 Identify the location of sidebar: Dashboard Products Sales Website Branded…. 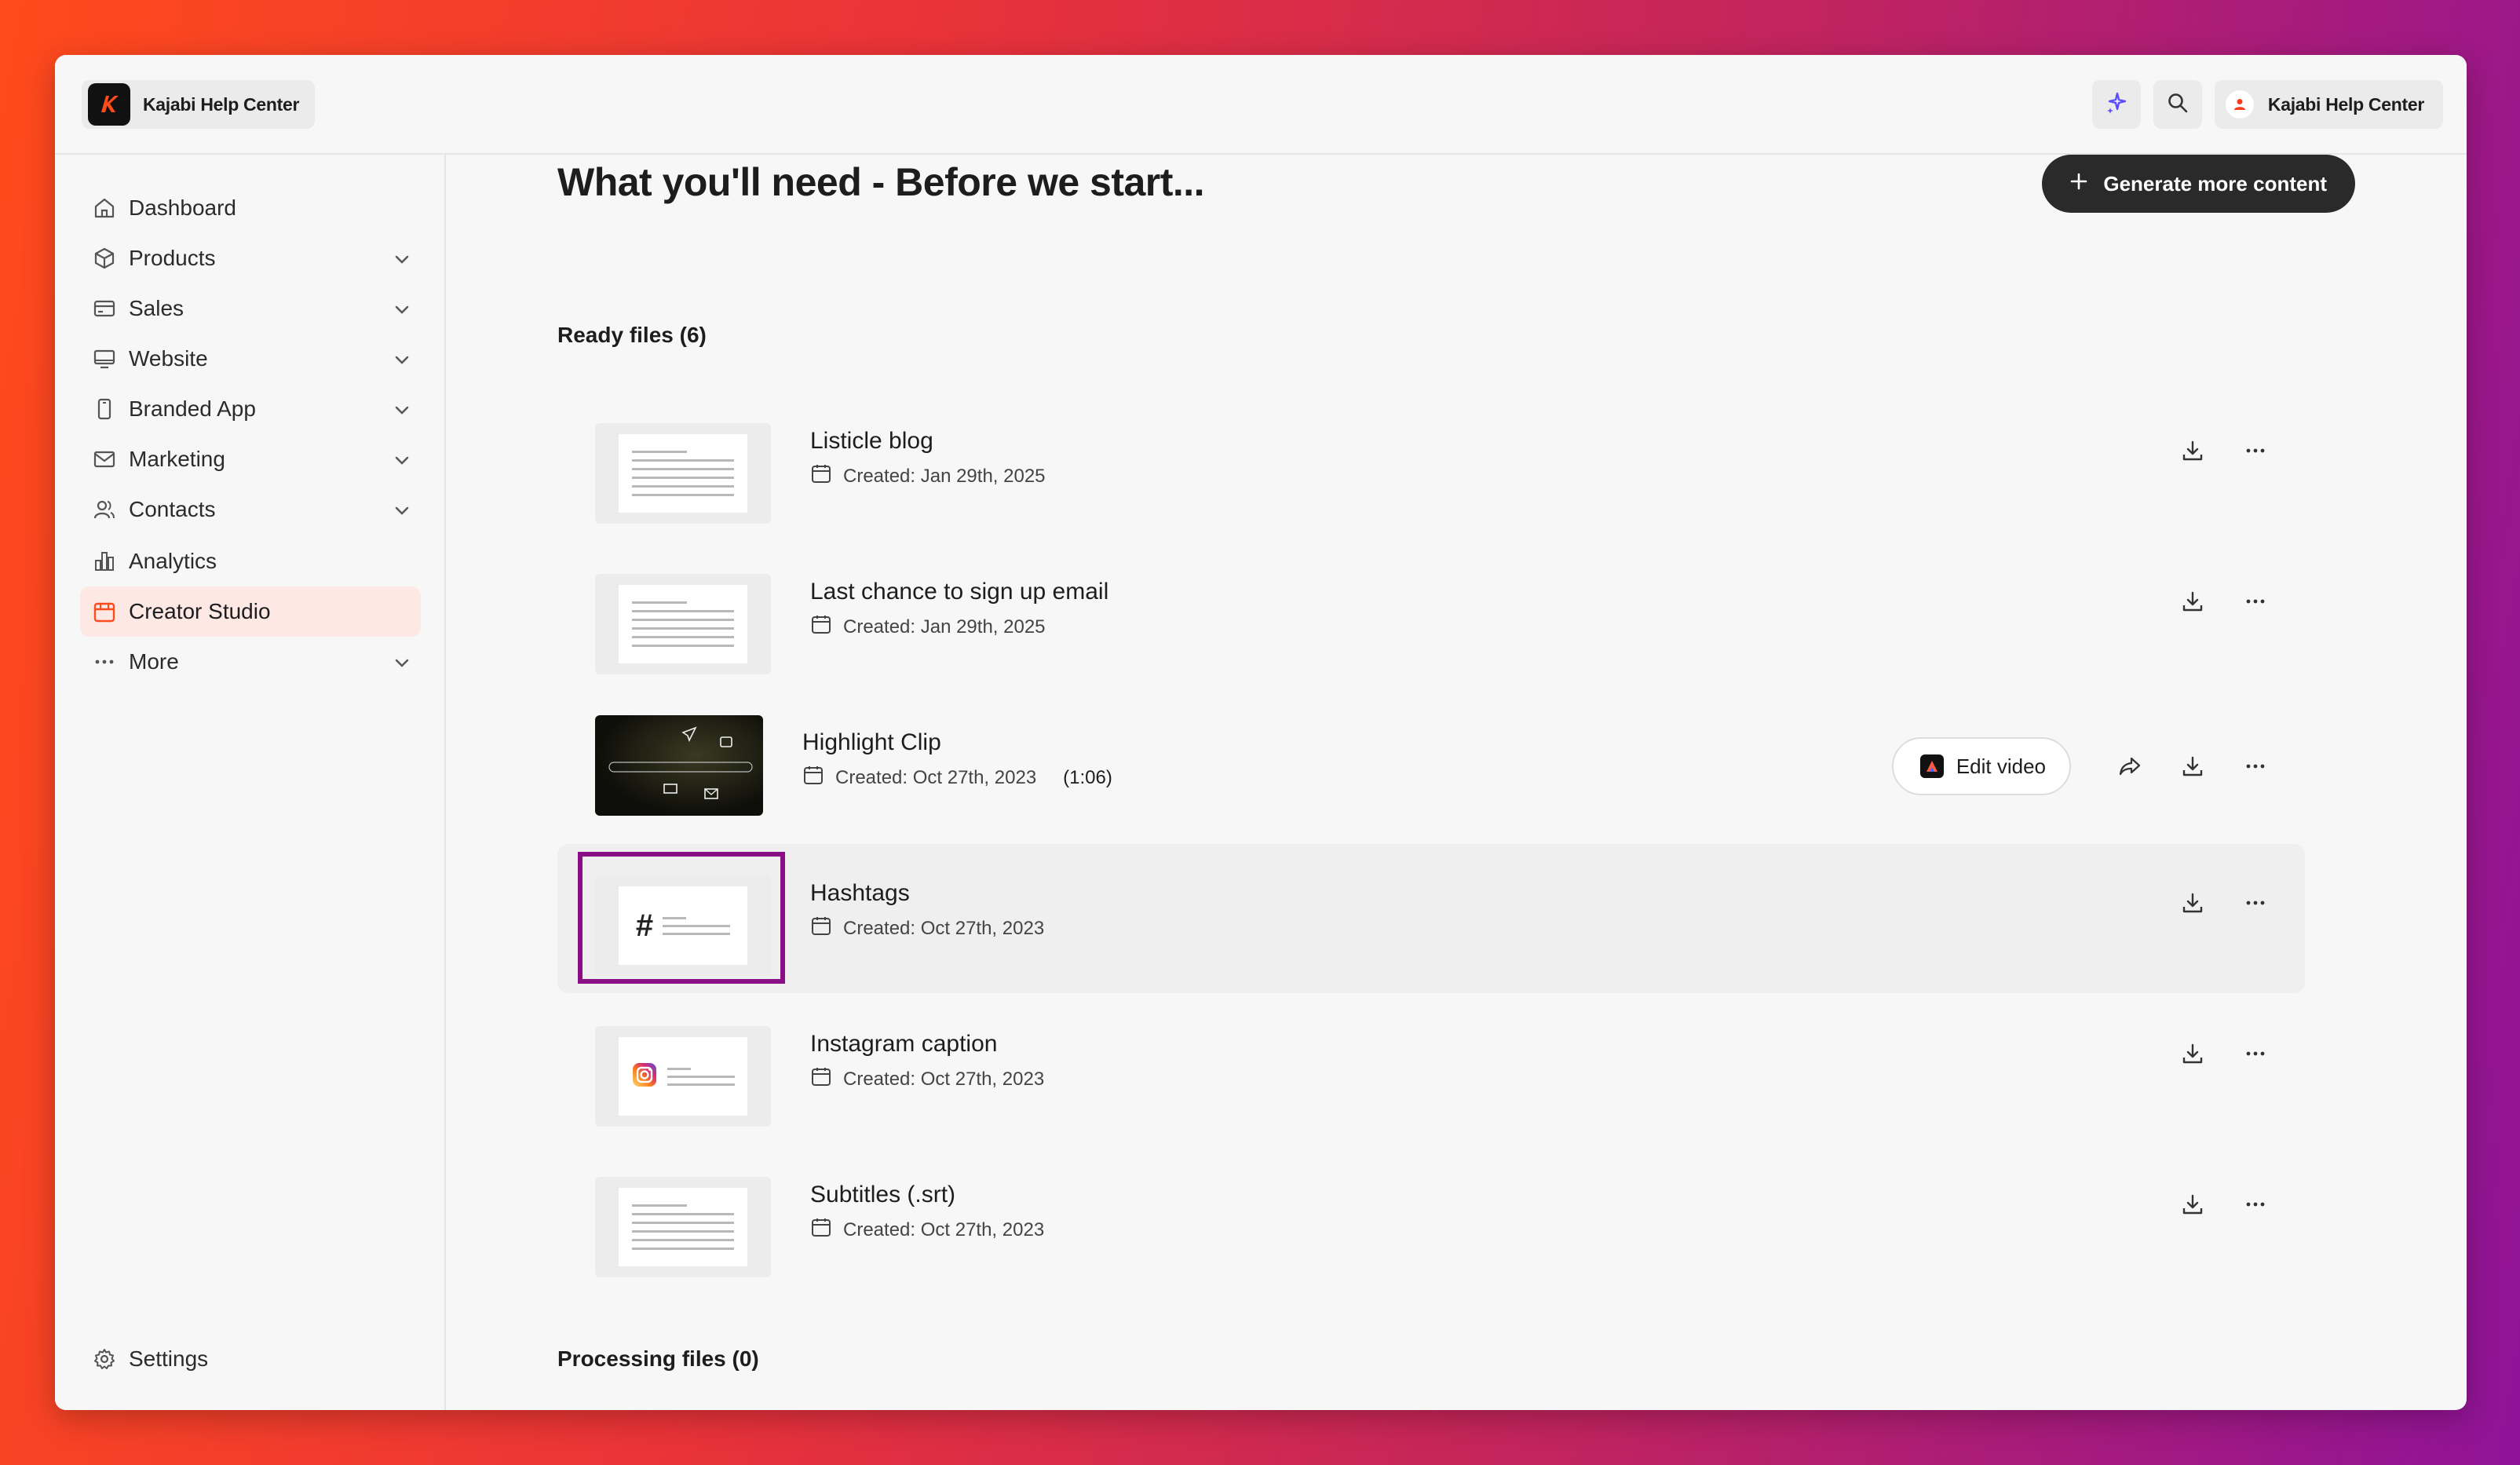
(250, 782).